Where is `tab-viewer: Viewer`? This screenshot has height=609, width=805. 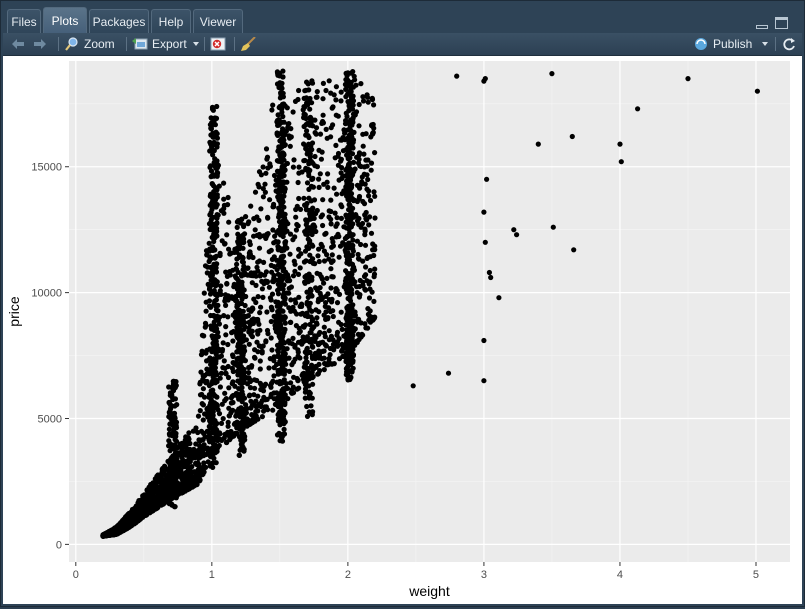 tab-viewer: Viewer is located at coordinates (218, 21).